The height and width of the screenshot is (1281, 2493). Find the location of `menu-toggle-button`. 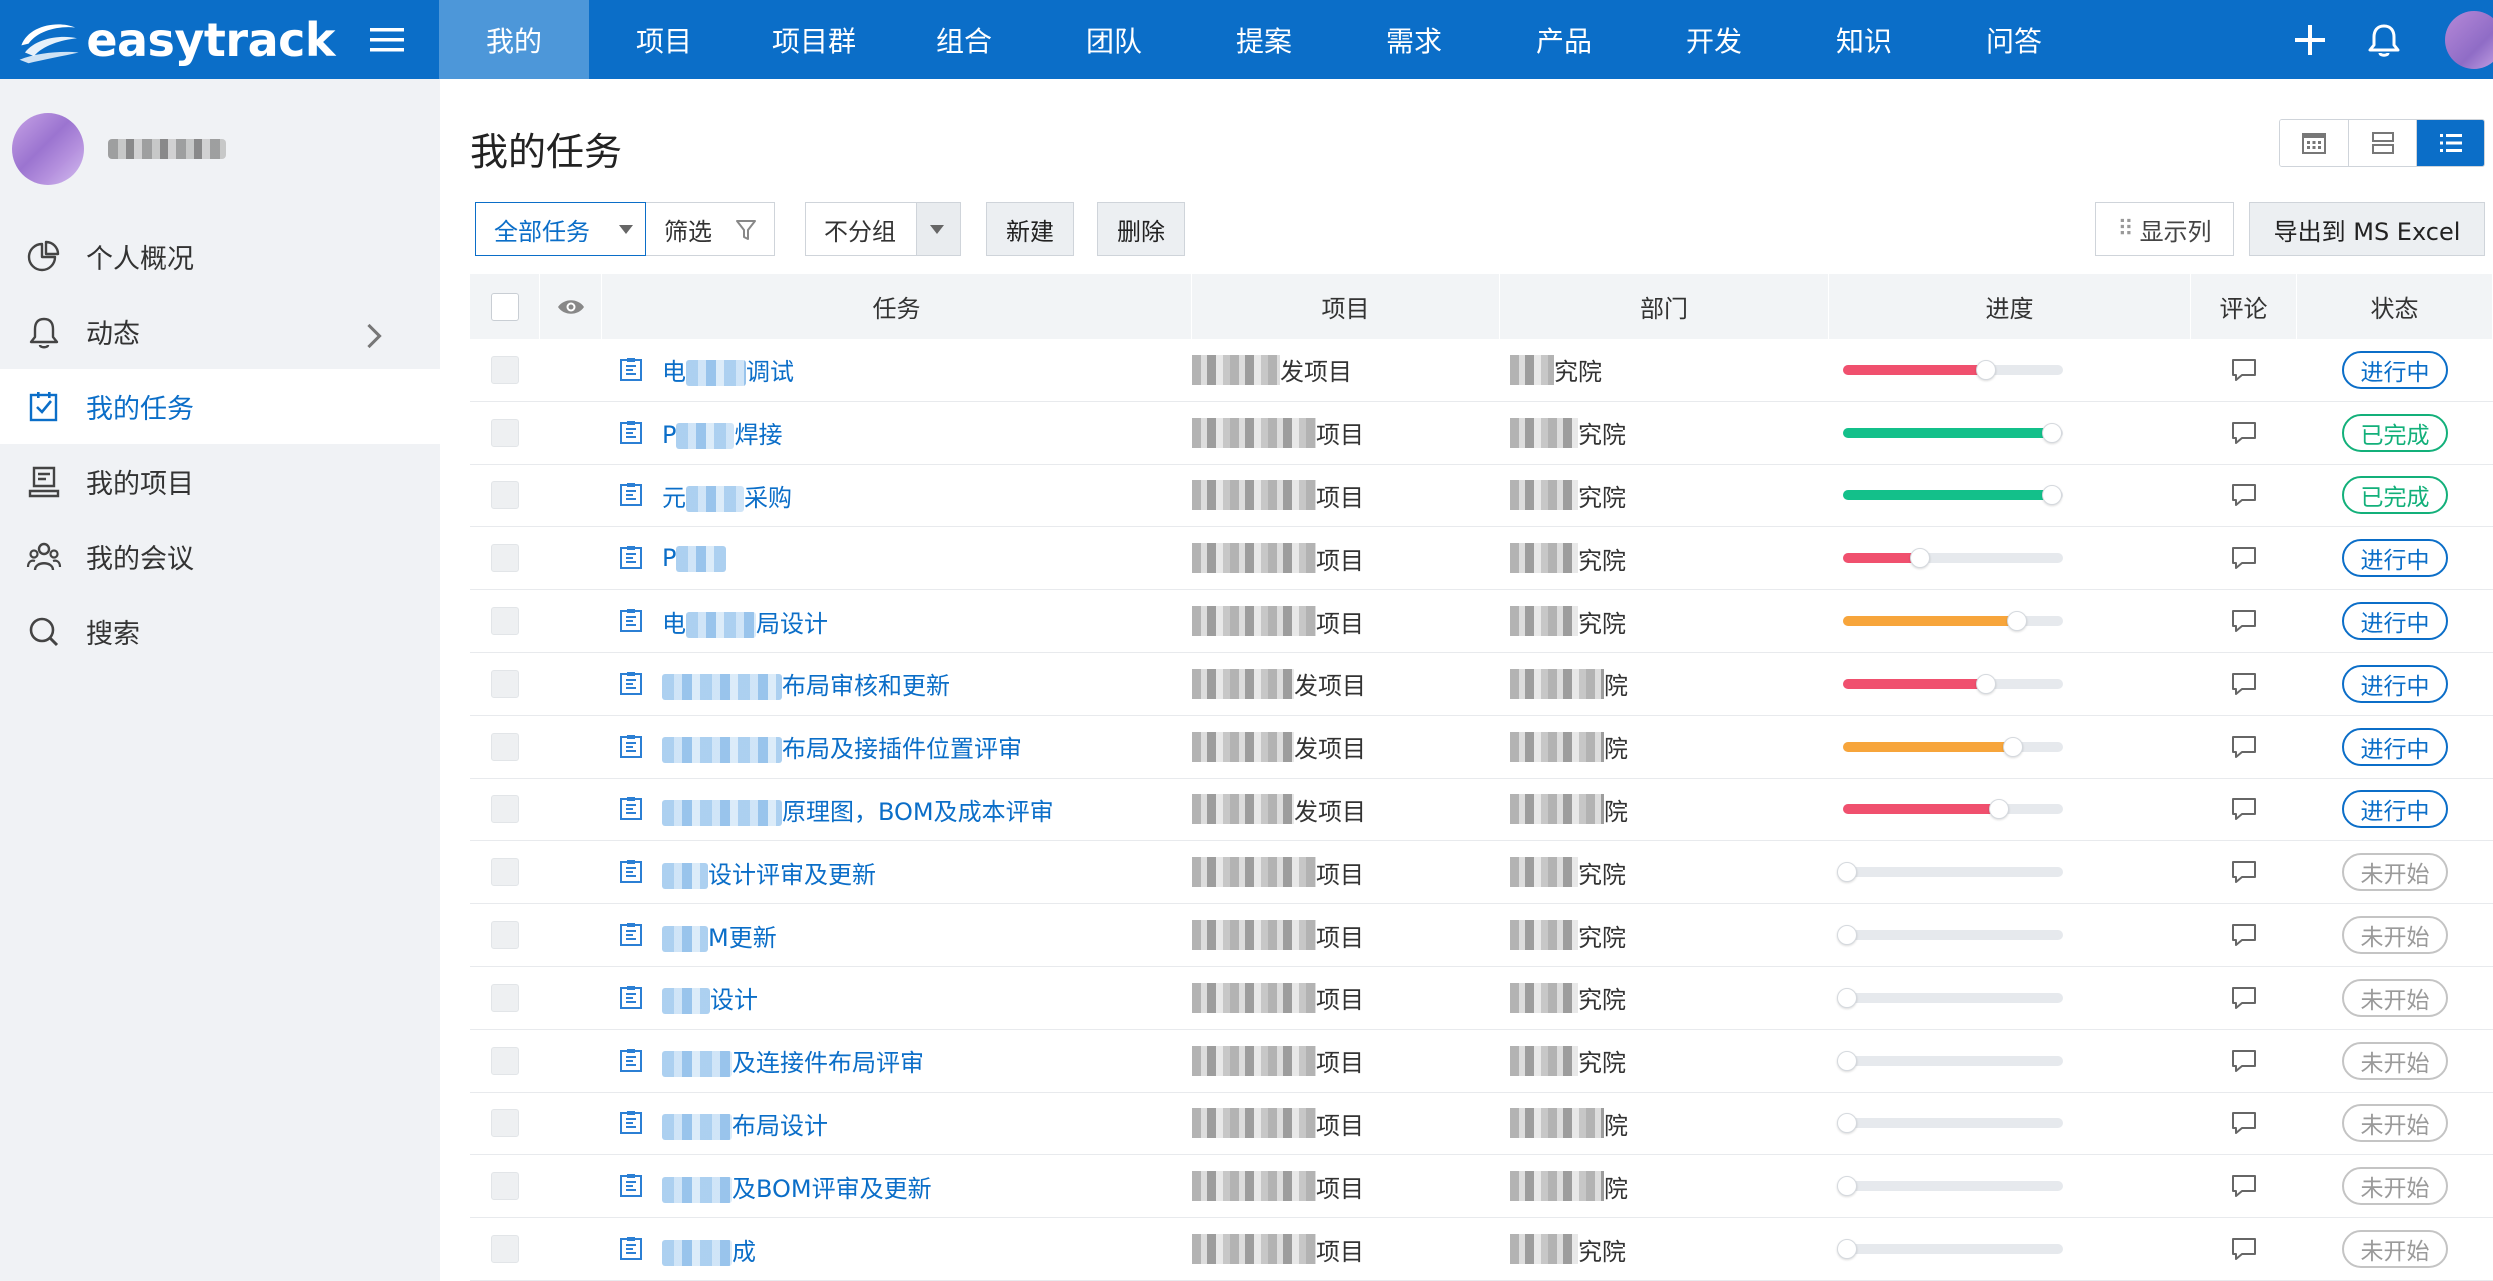

menu-toggle-button is located at coordinates (387, 39).